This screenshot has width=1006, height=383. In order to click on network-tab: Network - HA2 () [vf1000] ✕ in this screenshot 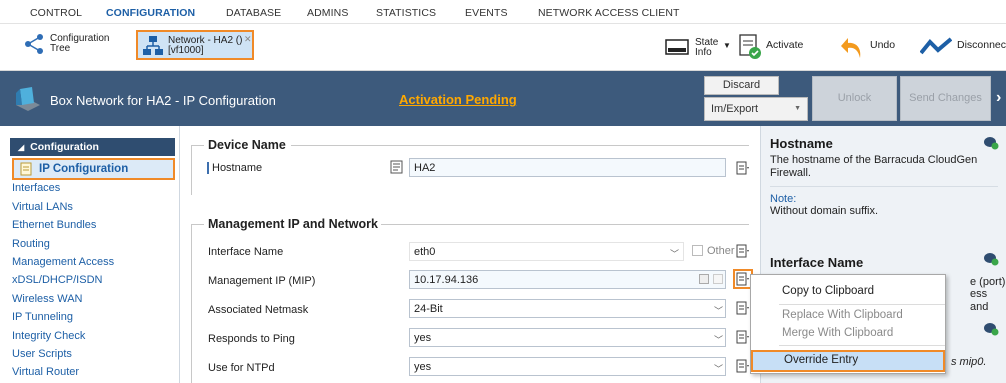, I will do `click(195, 45)`.